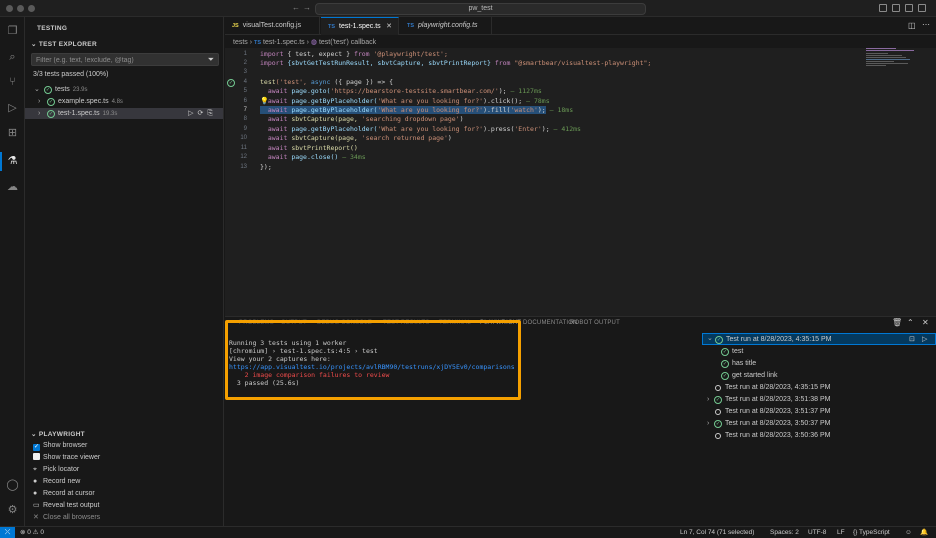 Image resolution: width=936 pixels, height=538 pixels. I want to click on testing-flask-icon: ⚗, so click(9, 161).